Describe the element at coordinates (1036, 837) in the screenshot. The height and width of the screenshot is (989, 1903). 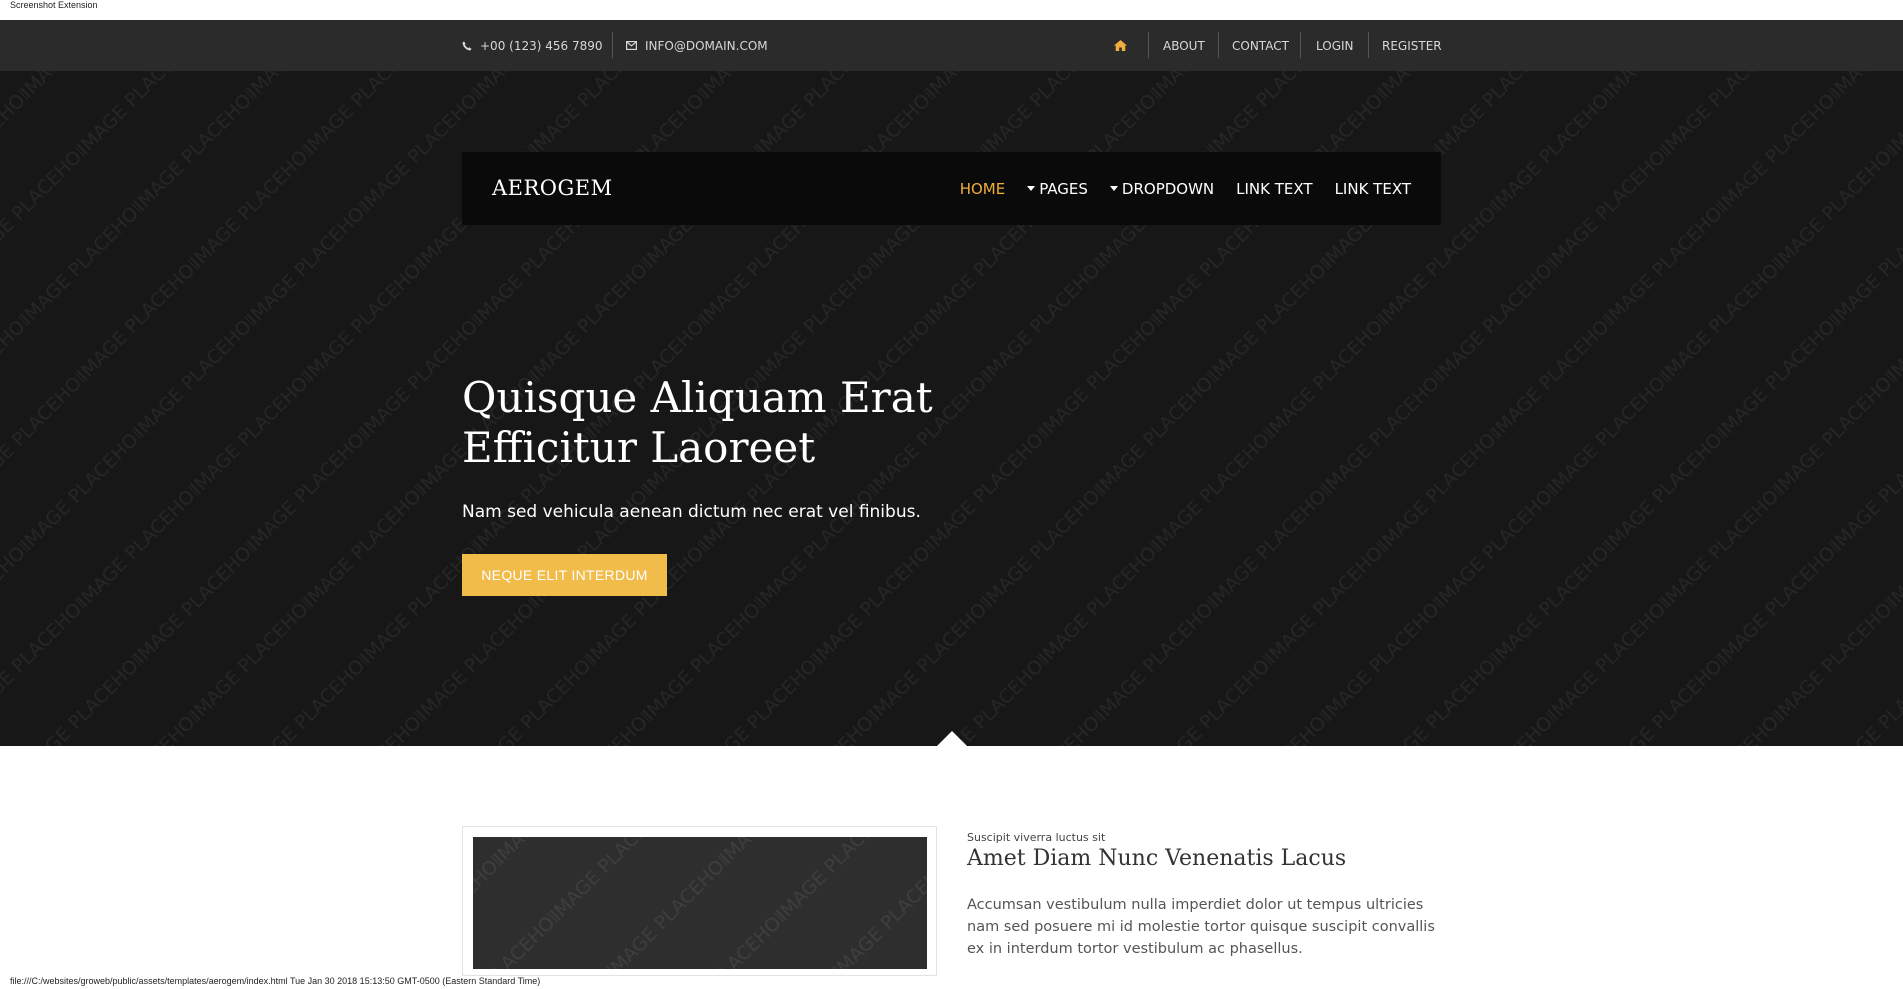
I see `section-kicker: Suscipit viverra luctus sit` at that location.